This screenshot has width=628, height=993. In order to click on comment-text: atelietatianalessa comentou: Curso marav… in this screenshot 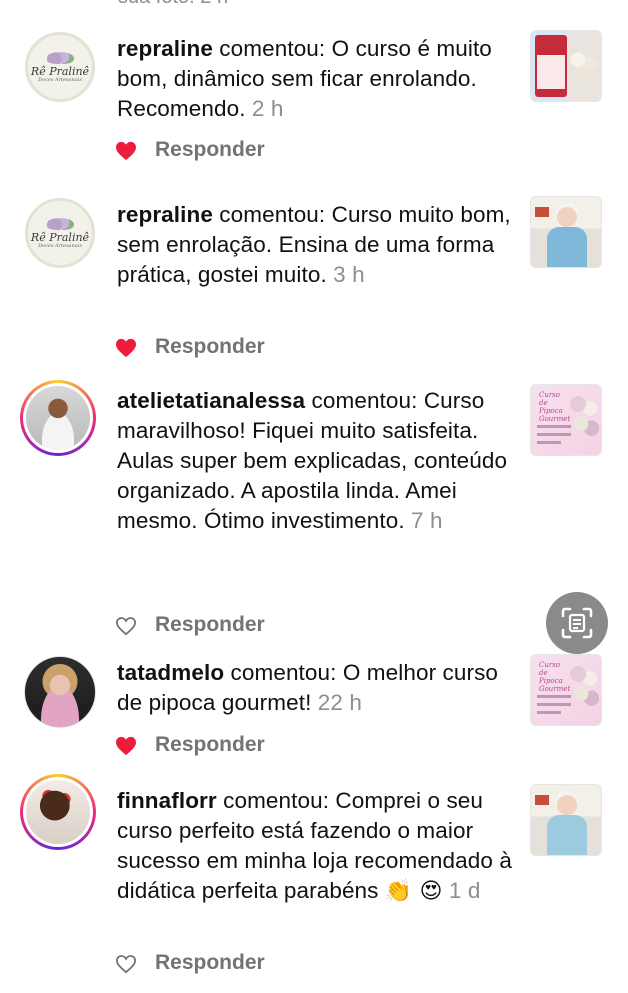, I will do `click(312, 460)`.